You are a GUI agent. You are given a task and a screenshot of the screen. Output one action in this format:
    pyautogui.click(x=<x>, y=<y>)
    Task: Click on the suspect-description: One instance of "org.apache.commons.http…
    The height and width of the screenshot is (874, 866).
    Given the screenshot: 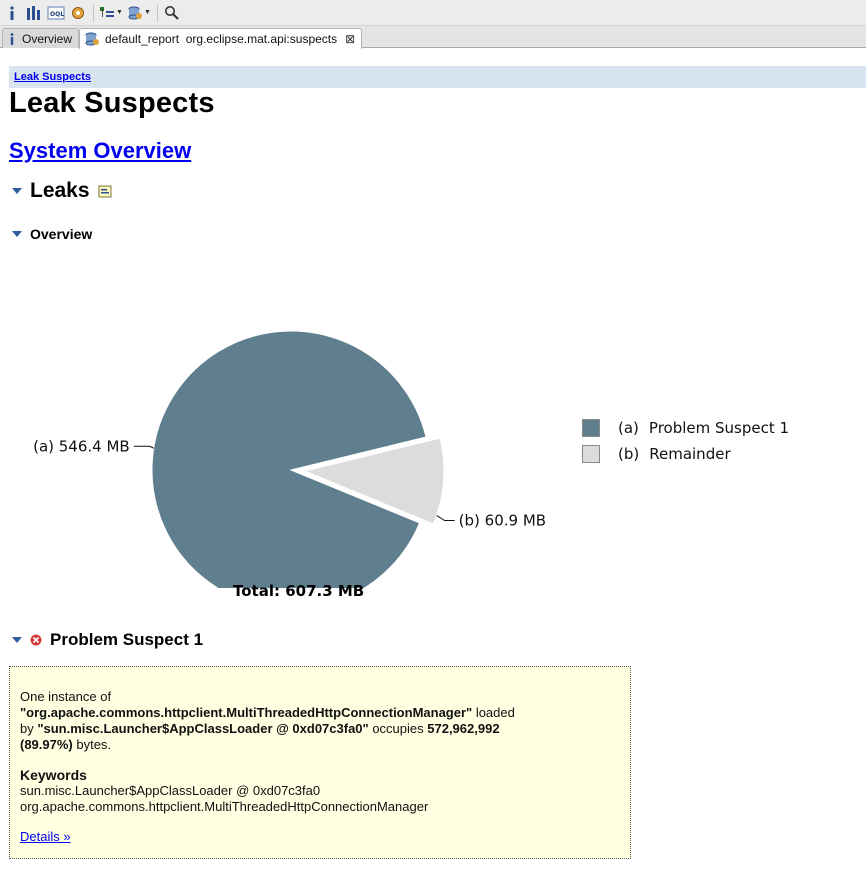 What is the action you would take?
    pyautogui.click(x=320, y=721)
    